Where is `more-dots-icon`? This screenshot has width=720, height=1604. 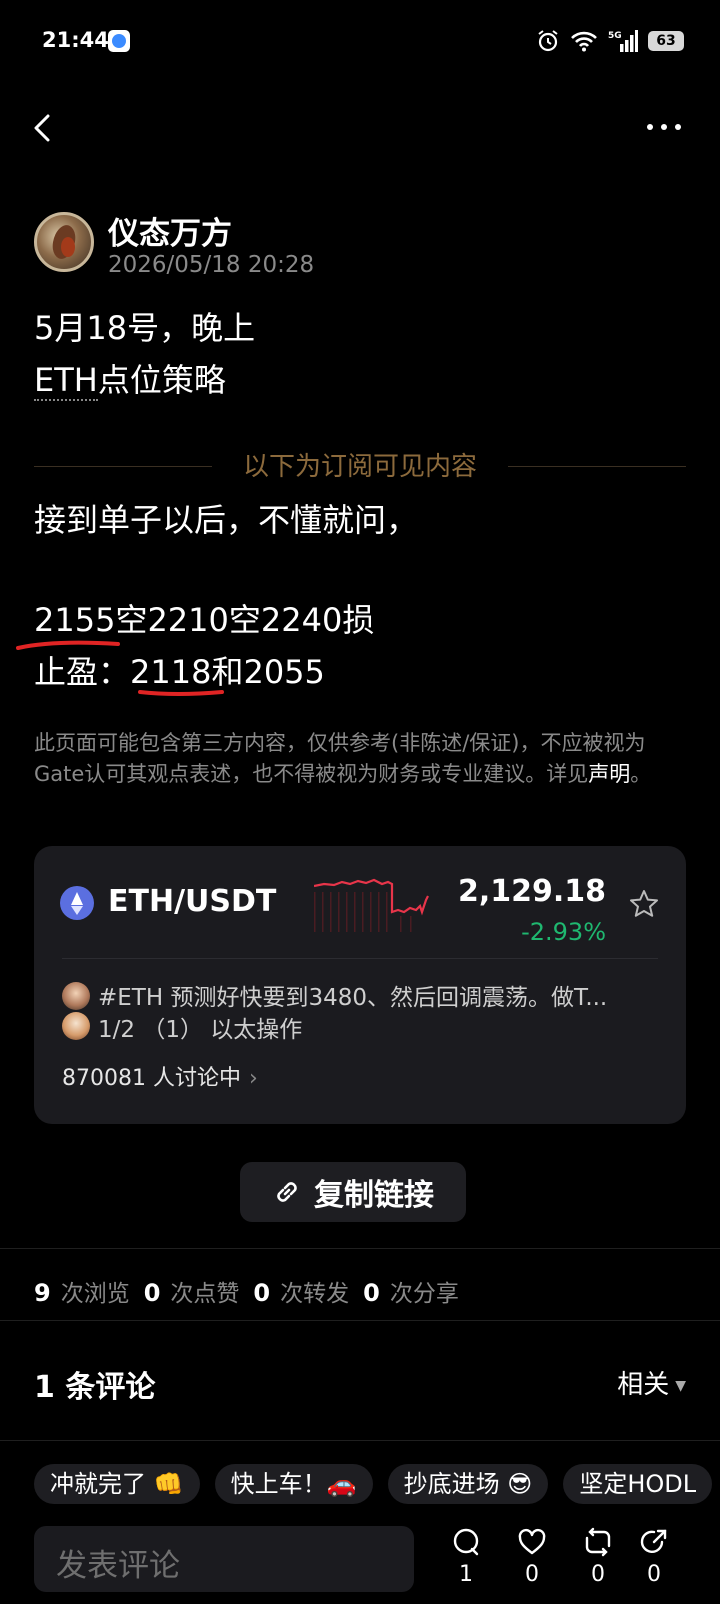
more-dots-icon is located at coordinates (664, 127).